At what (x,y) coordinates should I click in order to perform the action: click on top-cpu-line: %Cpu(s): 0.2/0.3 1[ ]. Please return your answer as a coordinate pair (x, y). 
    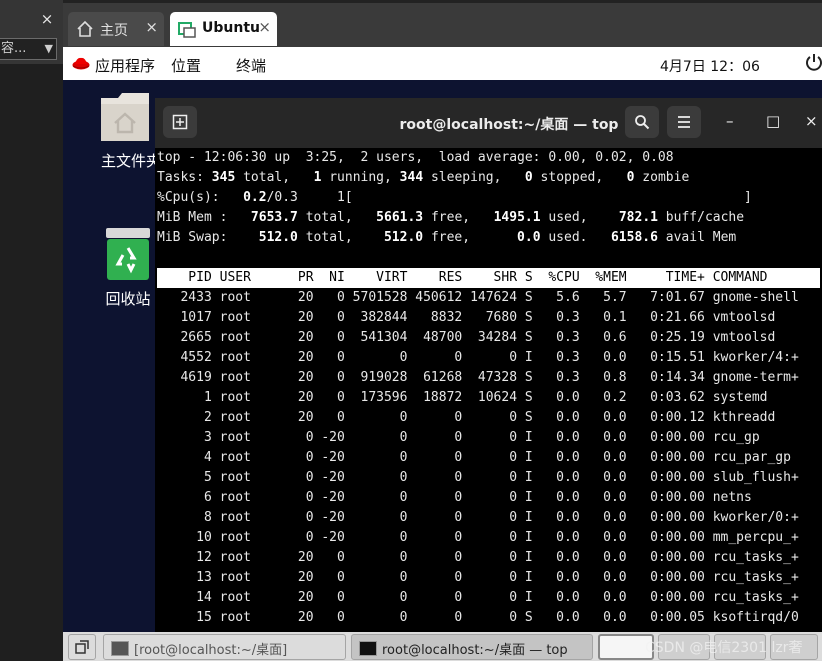
    Looking at the image, I should click on (454, 197).